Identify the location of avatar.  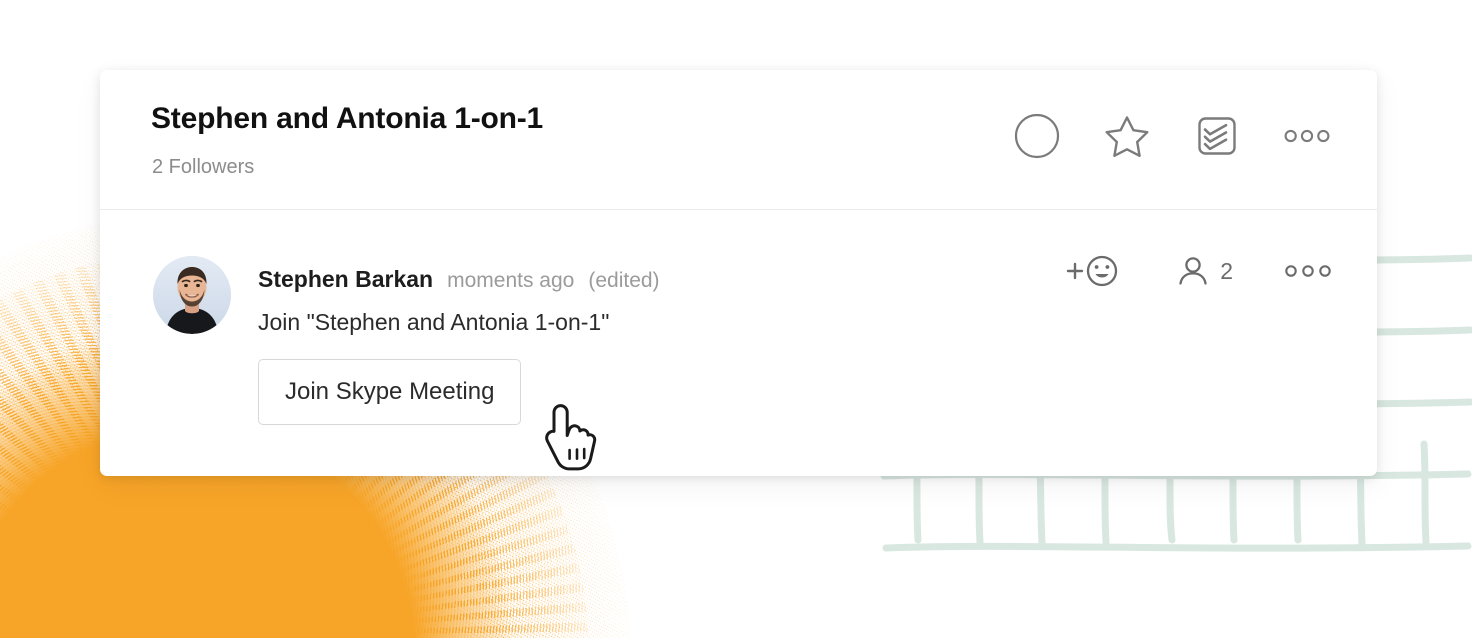
(192, 295).